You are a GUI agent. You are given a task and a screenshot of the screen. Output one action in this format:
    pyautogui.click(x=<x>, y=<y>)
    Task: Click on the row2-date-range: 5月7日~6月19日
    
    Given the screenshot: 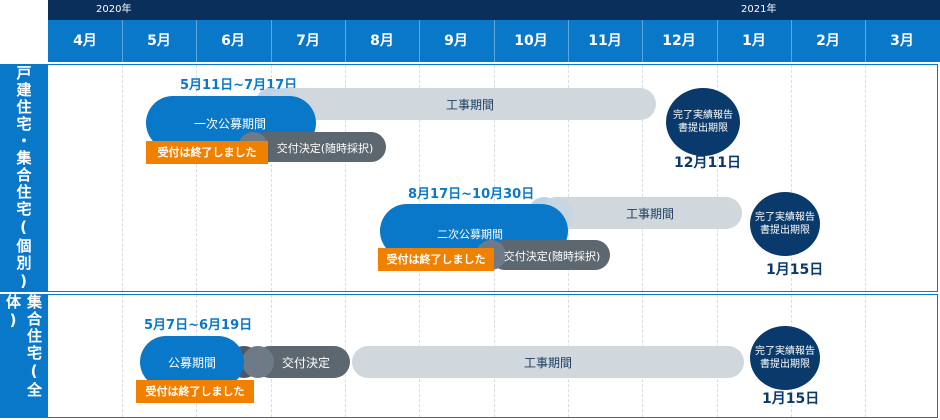 What is the action you would take?
    pyautogui.click(x=198, y=325)
    